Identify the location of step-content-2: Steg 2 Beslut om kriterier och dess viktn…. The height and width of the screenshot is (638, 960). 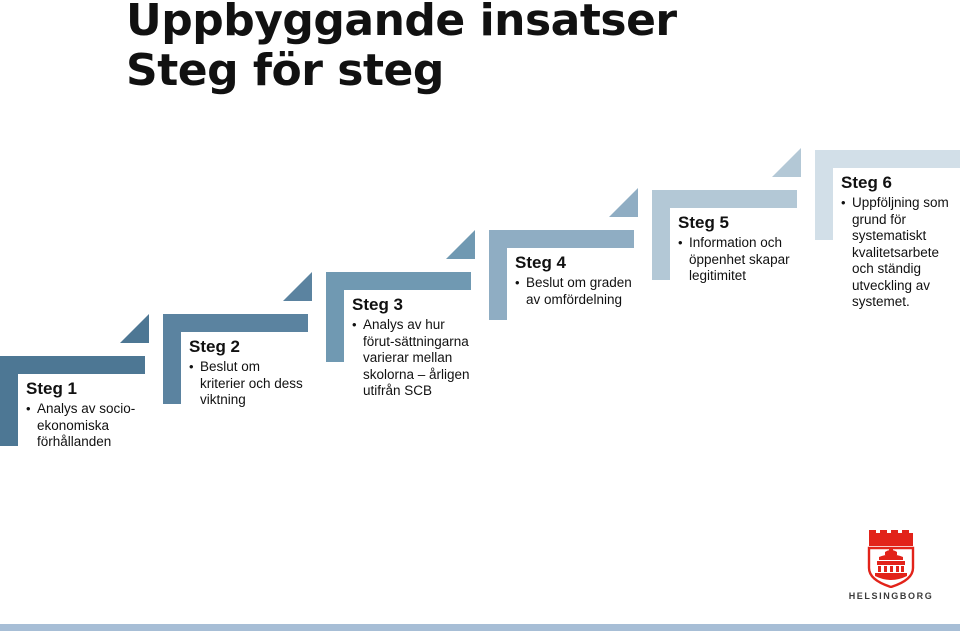
(248, 372).